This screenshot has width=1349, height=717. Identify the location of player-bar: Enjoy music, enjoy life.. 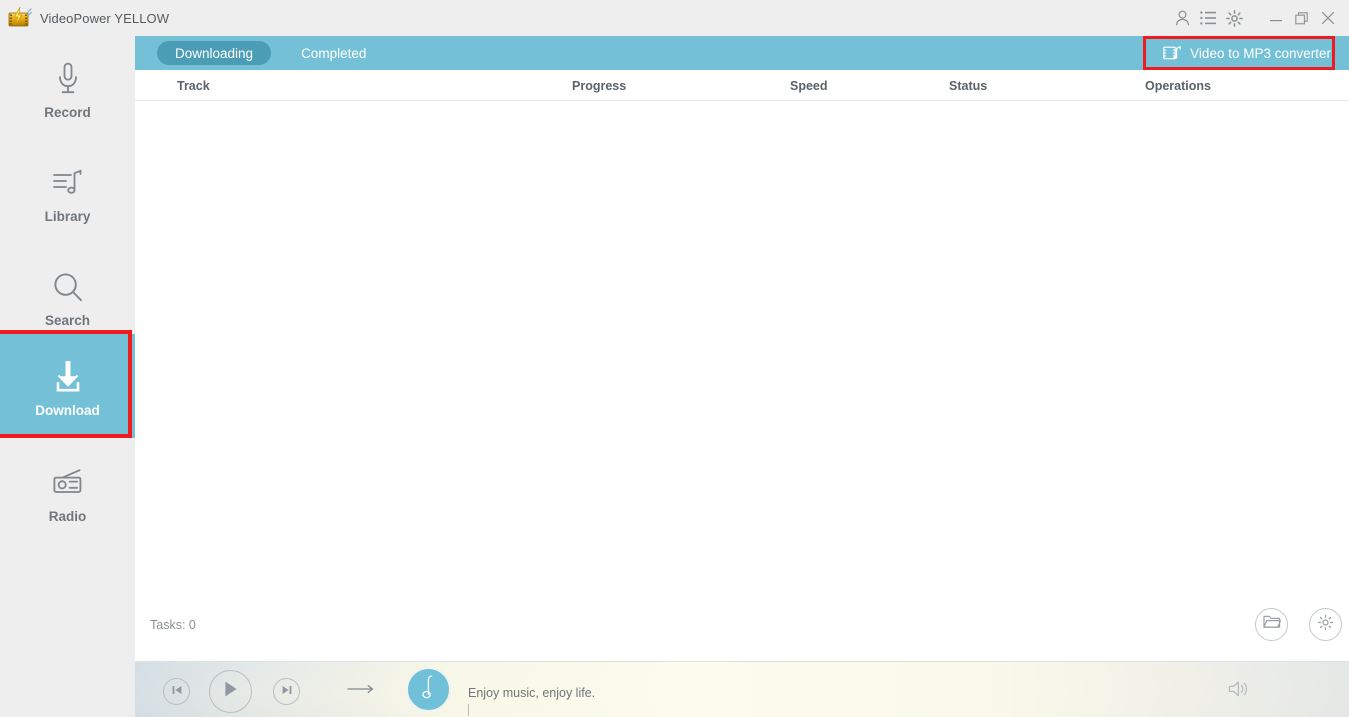
(742, 689).